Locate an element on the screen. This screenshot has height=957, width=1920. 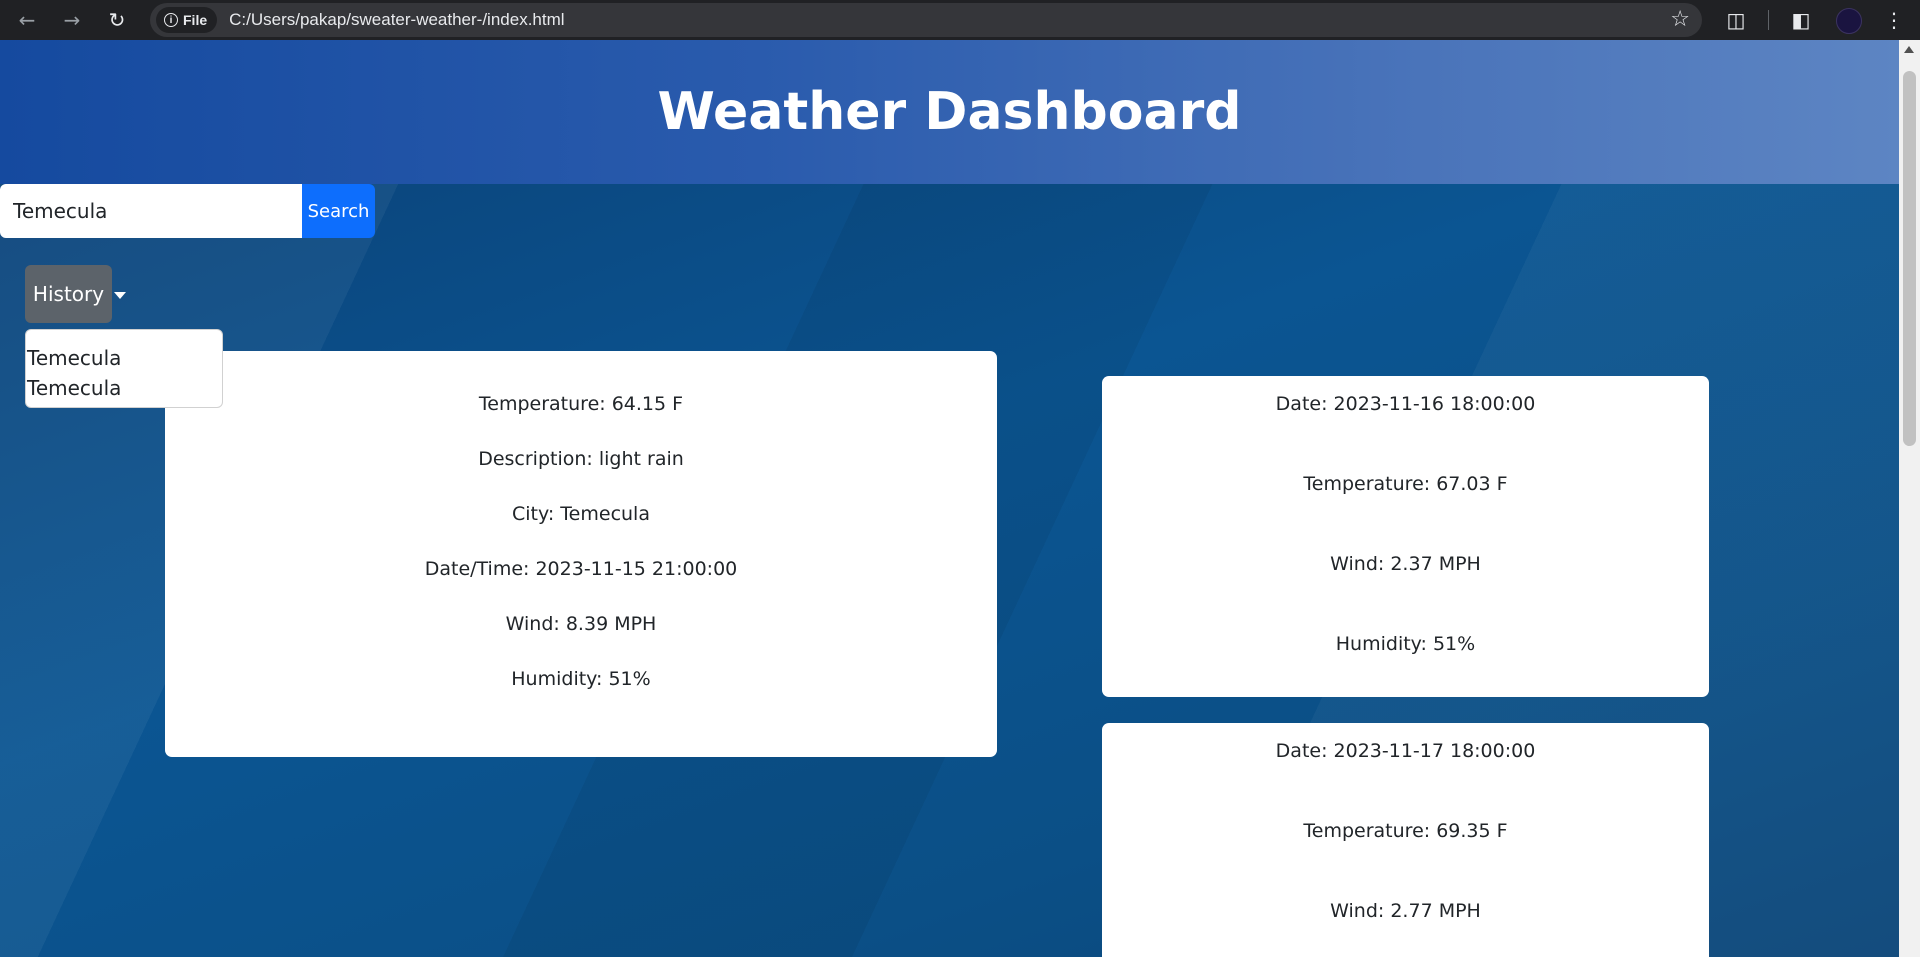
history-dropdown-menu: Temecula Temecula is located at coordinates (124, 368).